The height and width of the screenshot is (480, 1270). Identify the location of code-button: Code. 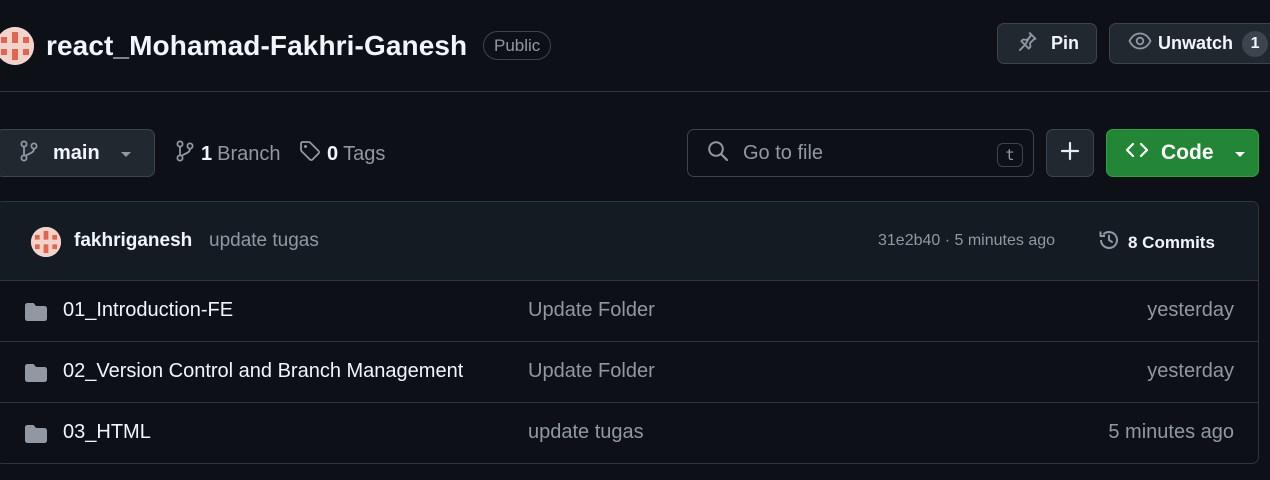
(1182, 153).